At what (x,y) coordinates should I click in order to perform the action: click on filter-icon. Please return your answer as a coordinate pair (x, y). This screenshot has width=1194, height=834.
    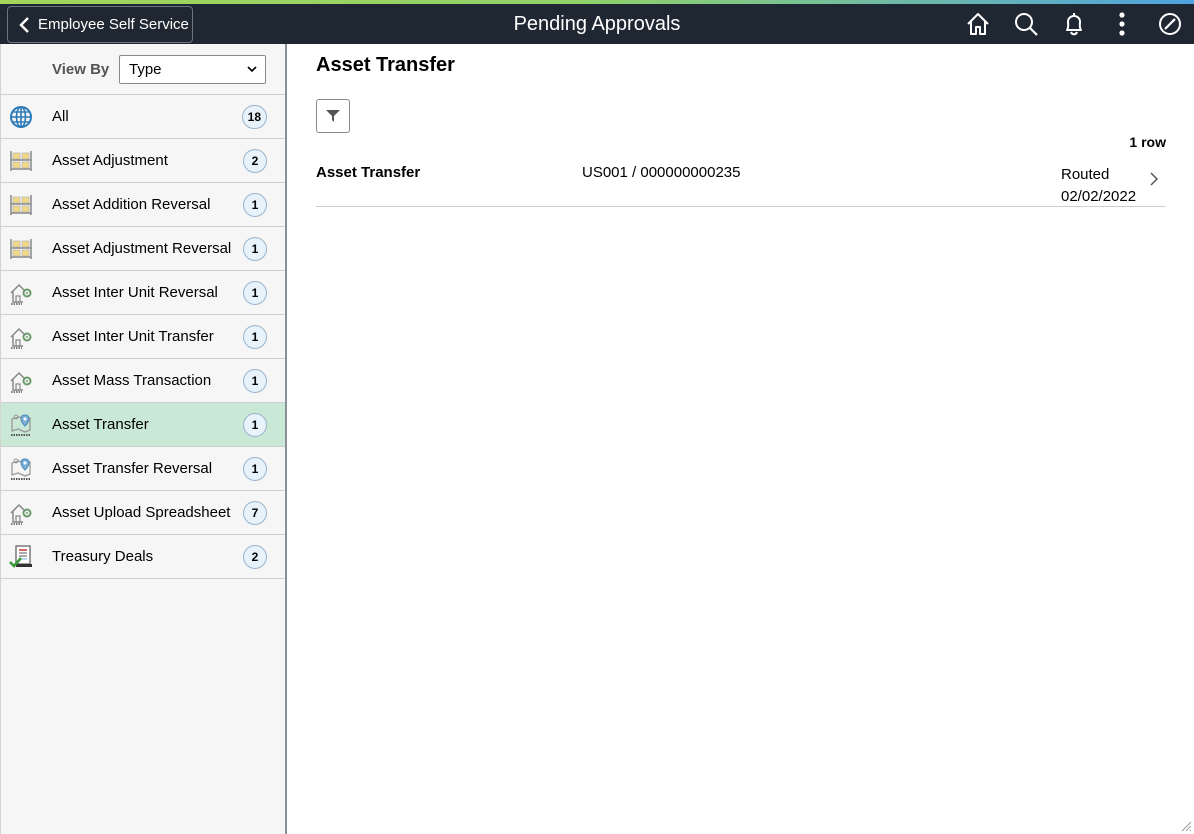
    Looking at the image, I should click on (333, 116).